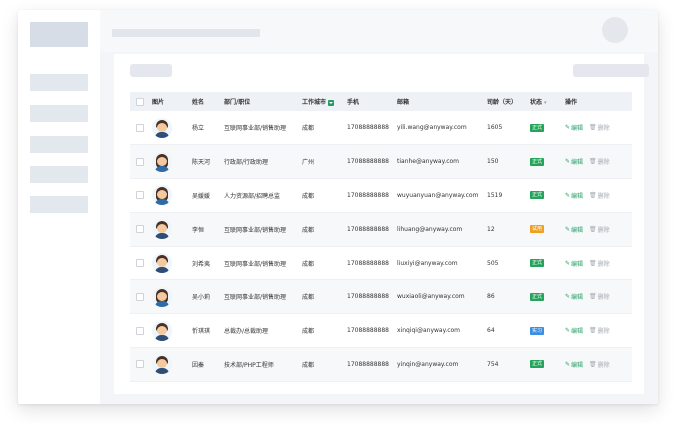 The image size is (678, 424). What do you see at coordinates (381, 101) in the screenshot?
I see `table-header-row: 图片 姓名 部门/职位 工作城市 手机 邮箱 司龄（天） 状态 ▾ 操作` at bounding box center [381, 101].